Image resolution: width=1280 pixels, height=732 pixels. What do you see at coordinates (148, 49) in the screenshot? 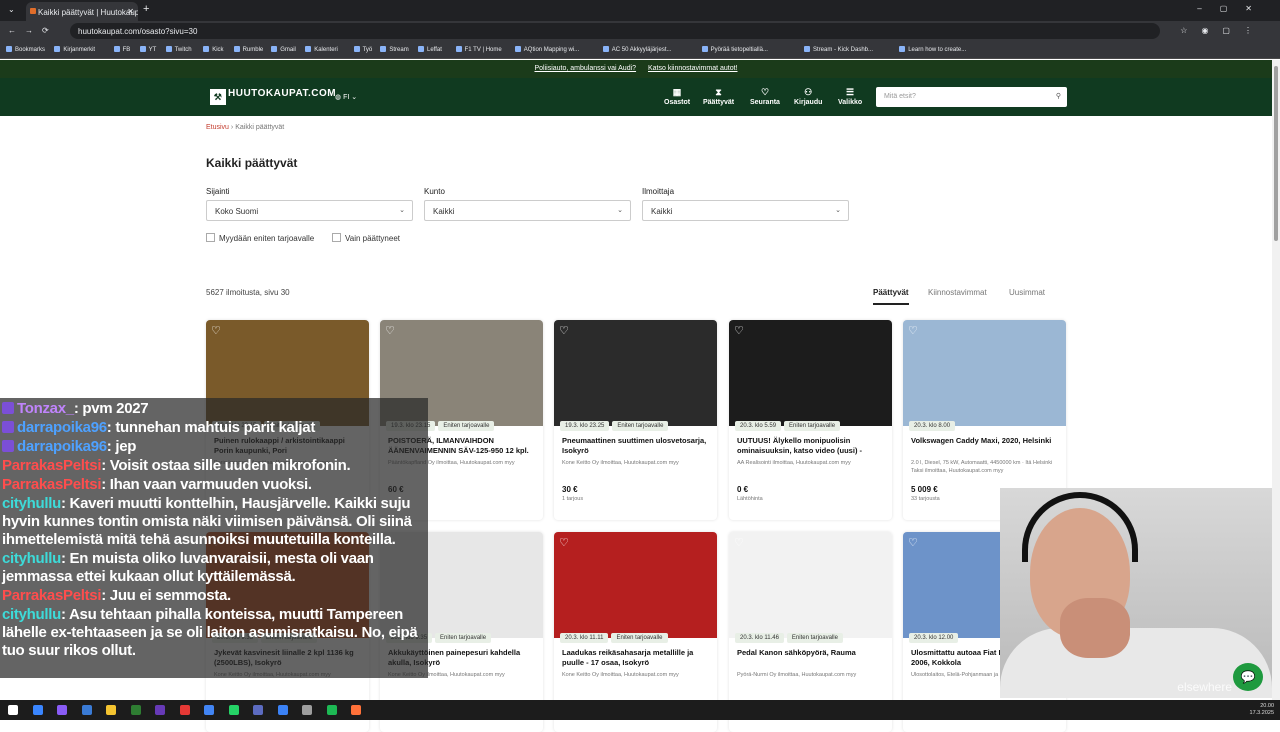
I see `bookmark-item: YT` at bounding box center [148, 49].